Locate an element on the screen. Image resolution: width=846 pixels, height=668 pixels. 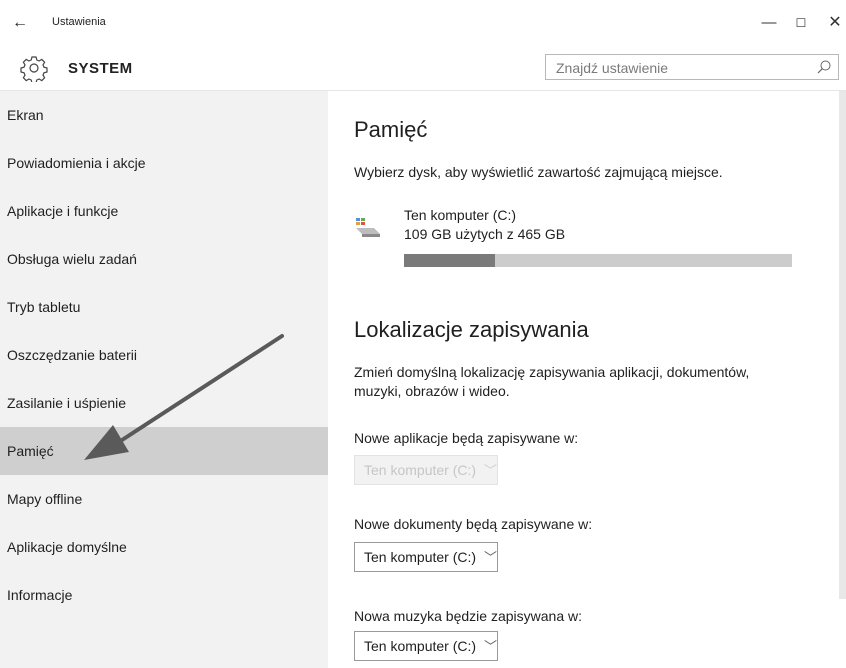
search-input is located at coordinates (681, 68).